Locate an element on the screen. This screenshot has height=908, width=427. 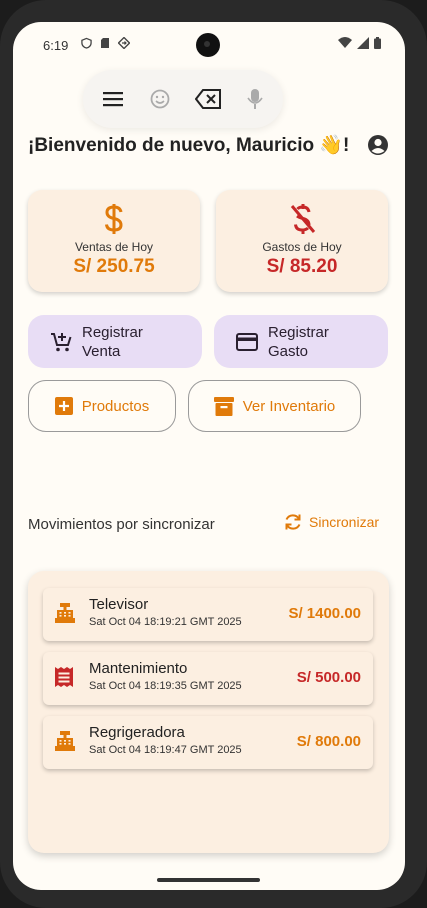
sales-value: S/ 250.75 is located at coordinates (114, 266).